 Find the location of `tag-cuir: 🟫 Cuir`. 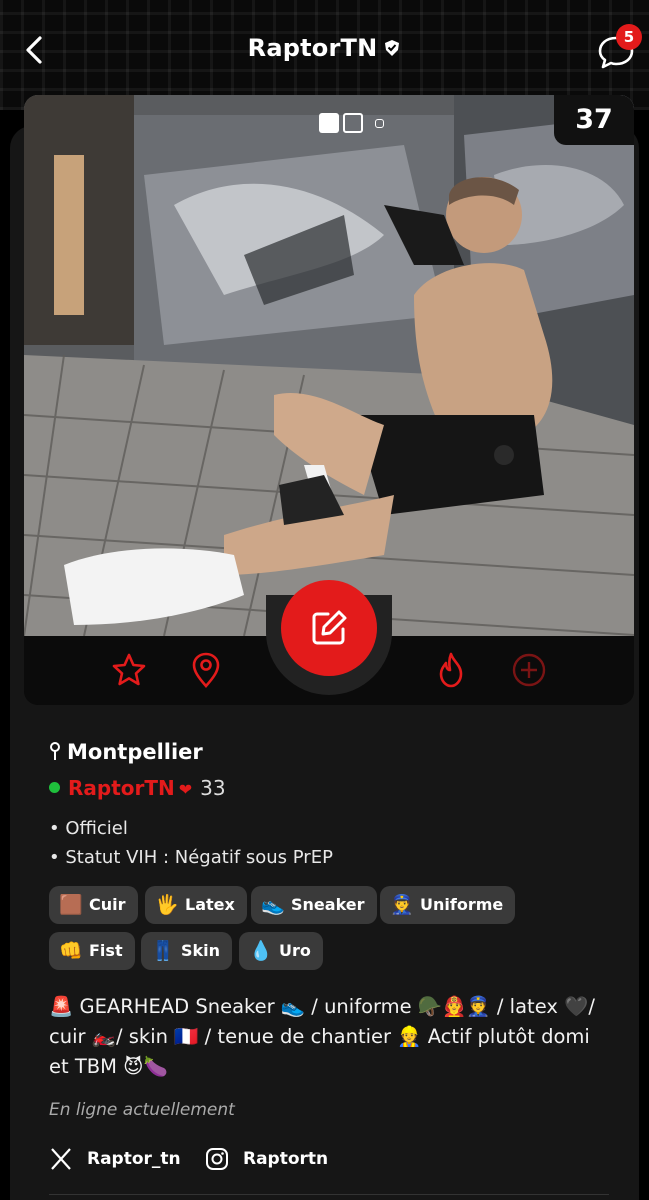

tag-cuir: 🟫 Cuir is located at coordinates (93, 905).